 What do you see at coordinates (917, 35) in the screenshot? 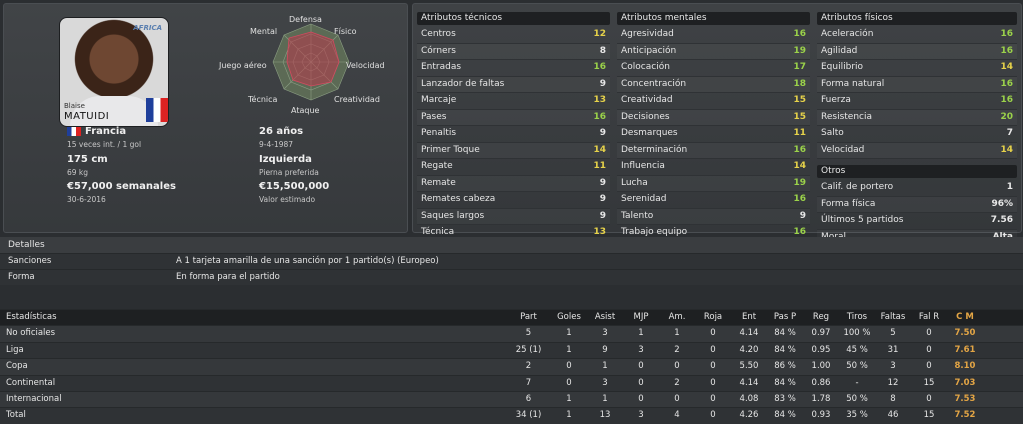
I see `attribute-row: Aceleración 16` at bounding box center [917, 35].